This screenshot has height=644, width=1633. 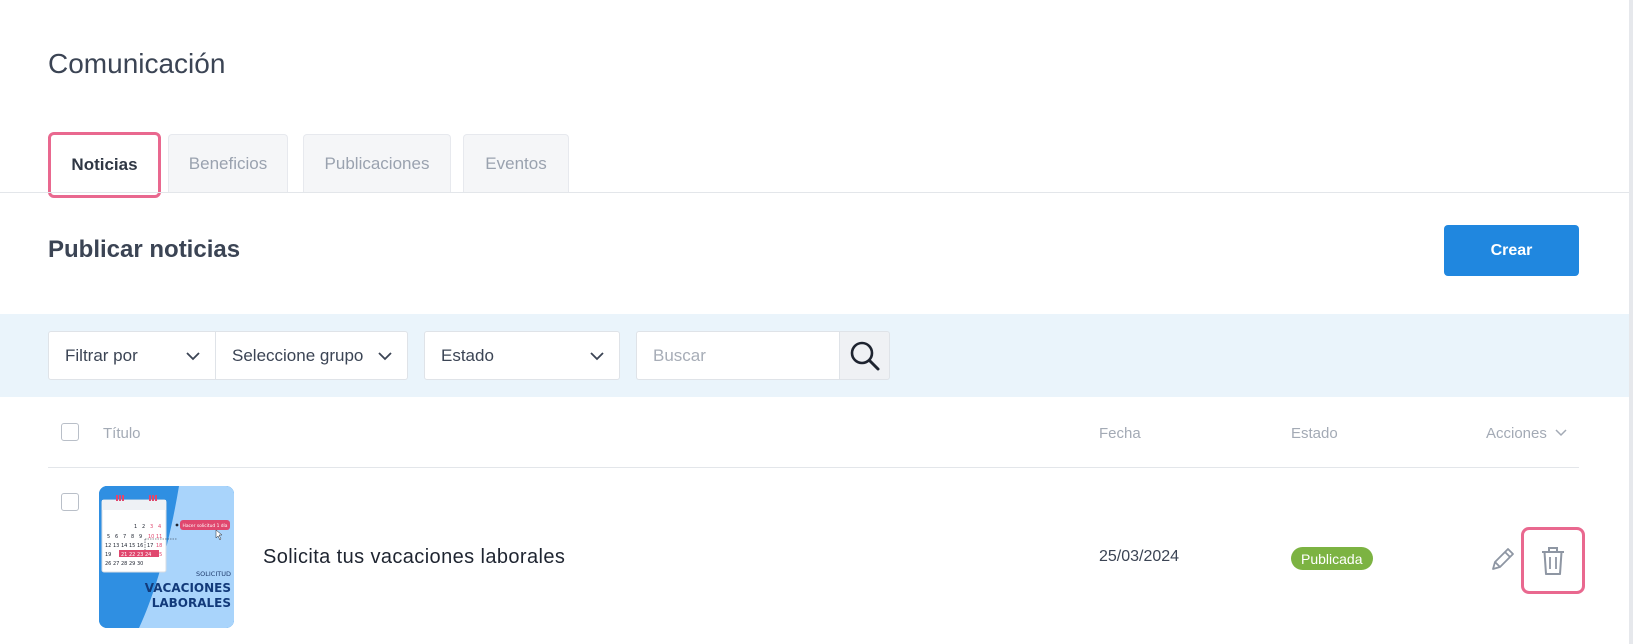 What do you see at coordinates (205, 525) in the screenshot?
I see `thumbnail-callout: Hacer solicitud 1 día` at bounding box center [205, 525].